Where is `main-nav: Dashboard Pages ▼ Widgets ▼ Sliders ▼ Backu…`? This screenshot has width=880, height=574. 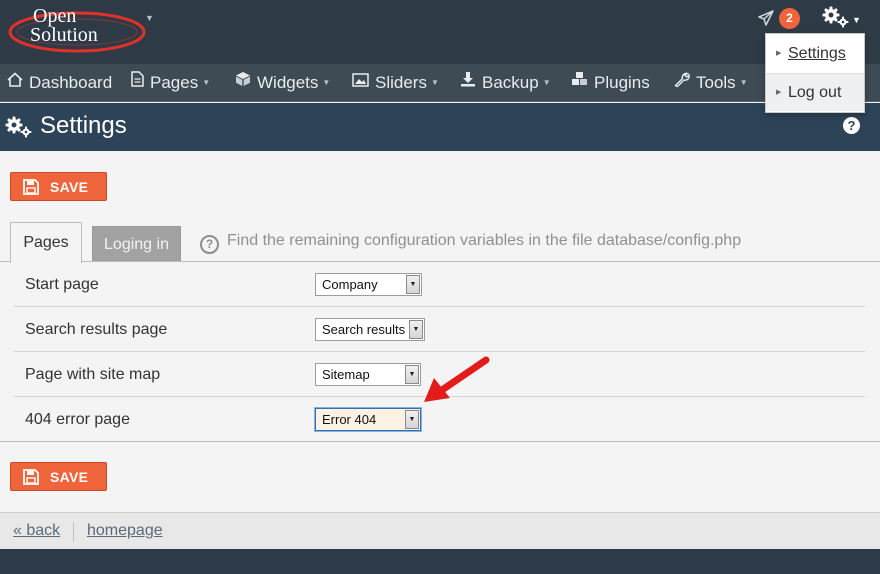
main-nav: Dashboard Pages ▼ Widgets ▼ Sliders ▼ Backu… is located at coordinates (440, 83).